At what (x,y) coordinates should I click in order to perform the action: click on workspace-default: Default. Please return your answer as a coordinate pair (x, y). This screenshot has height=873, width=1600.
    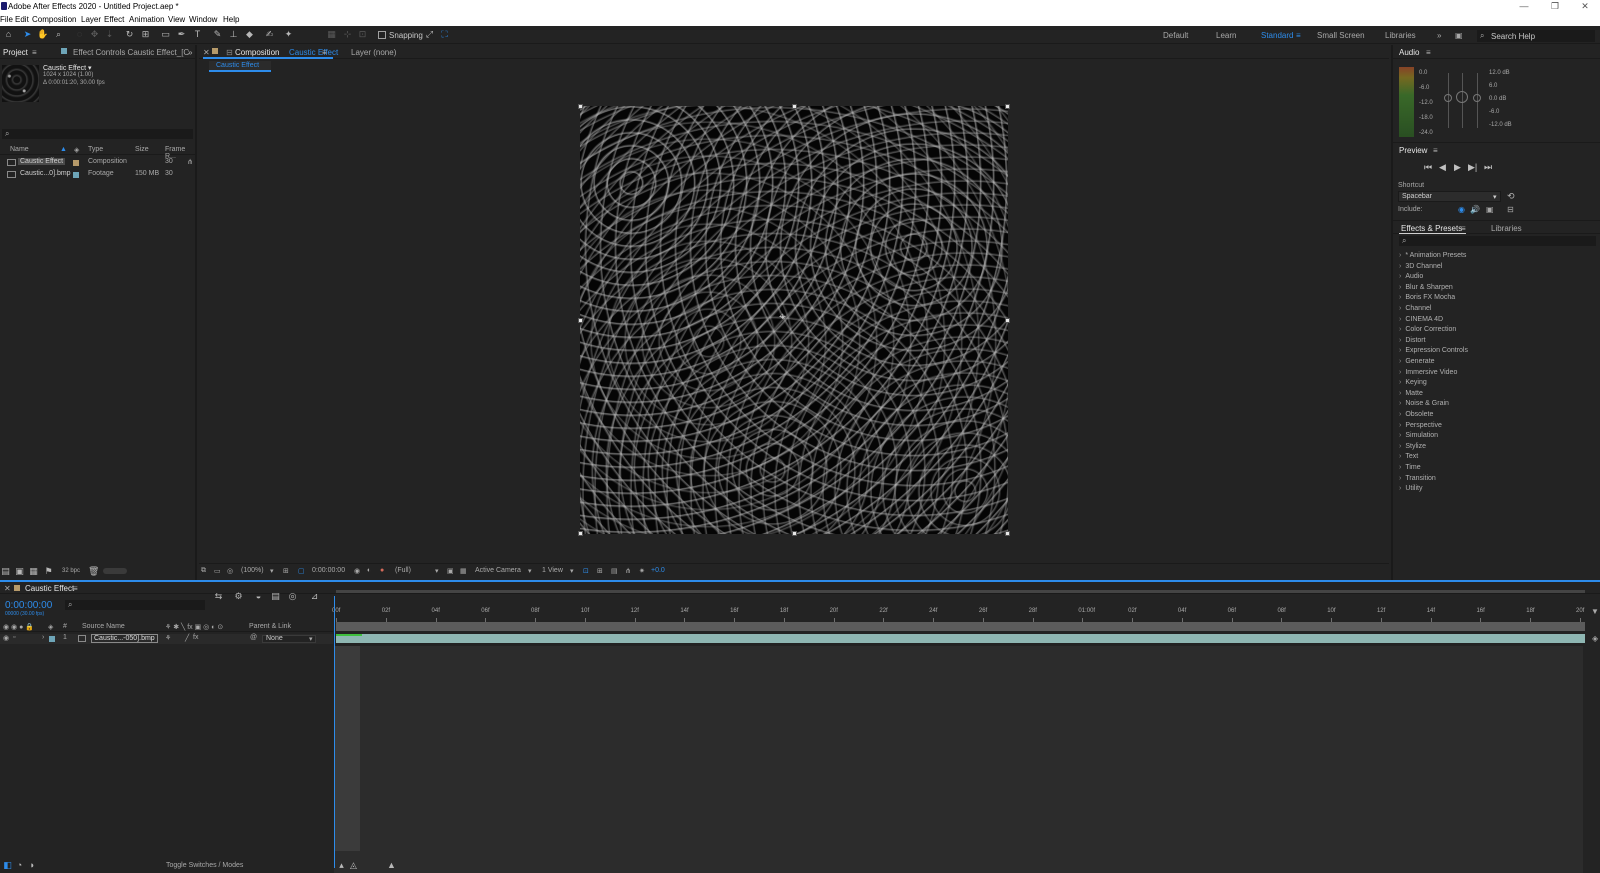
    Looking at the image, I should click on (1175, 35).